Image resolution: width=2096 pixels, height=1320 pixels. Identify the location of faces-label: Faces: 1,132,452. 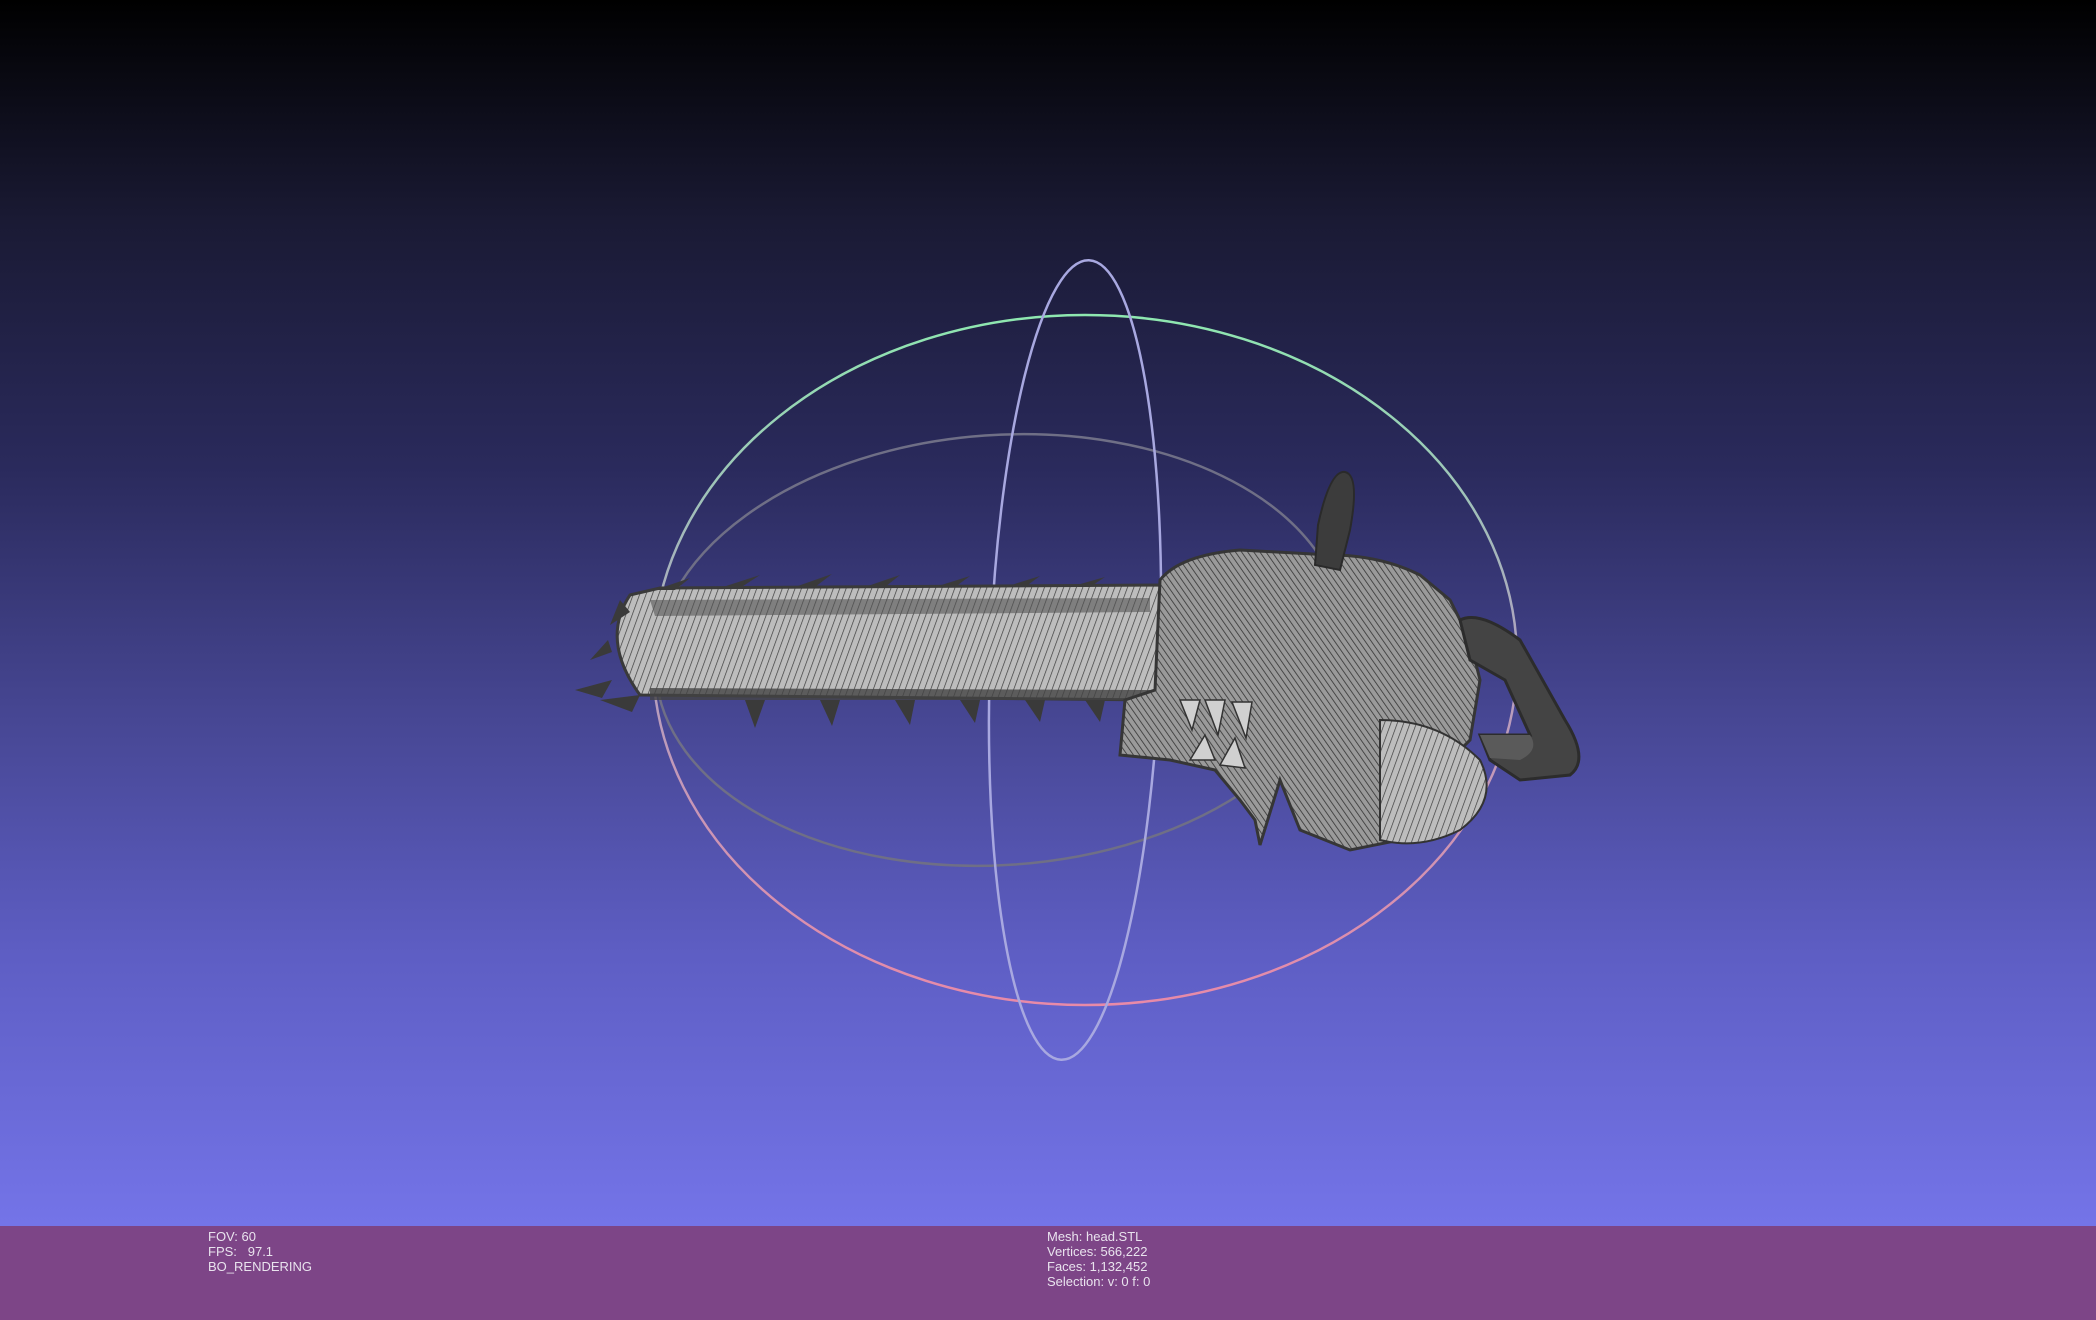
(1097, 1266).